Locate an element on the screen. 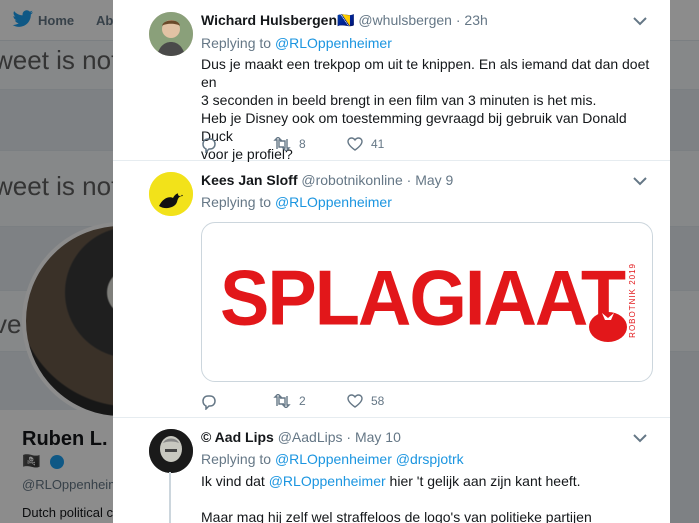 The image size is (699, 523). replying-to: Replying to @RLOppenheimer @drspjotrk is located at coordinates (332, 459).